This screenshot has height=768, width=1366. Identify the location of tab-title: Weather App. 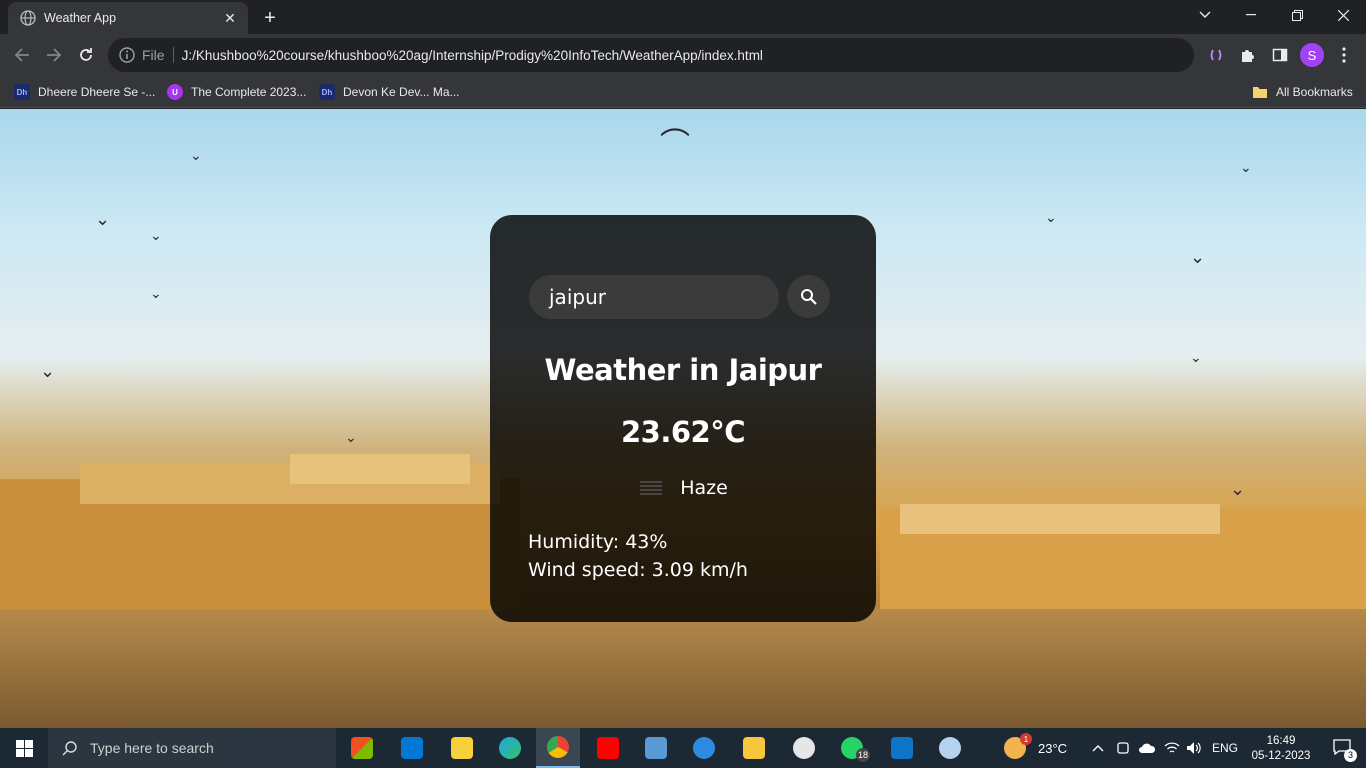
(80, 18).